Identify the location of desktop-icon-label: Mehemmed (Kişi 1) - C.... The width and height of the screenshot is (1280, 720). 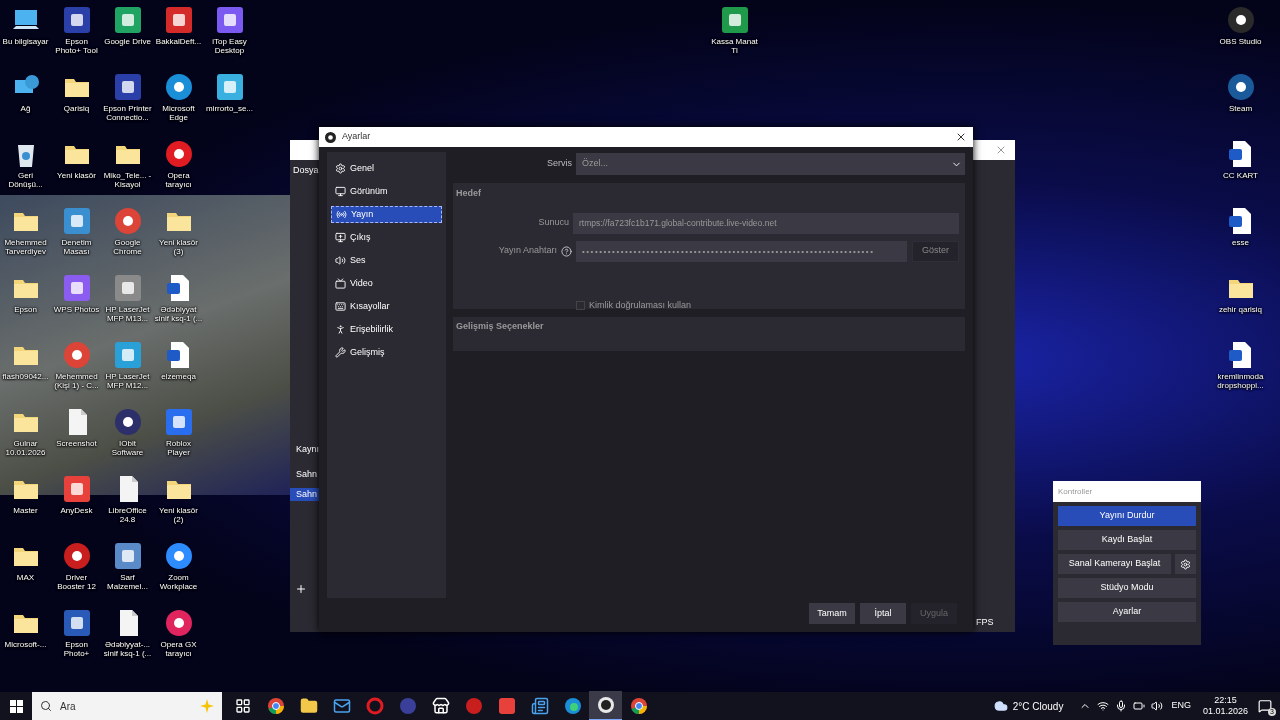
(76, 381).